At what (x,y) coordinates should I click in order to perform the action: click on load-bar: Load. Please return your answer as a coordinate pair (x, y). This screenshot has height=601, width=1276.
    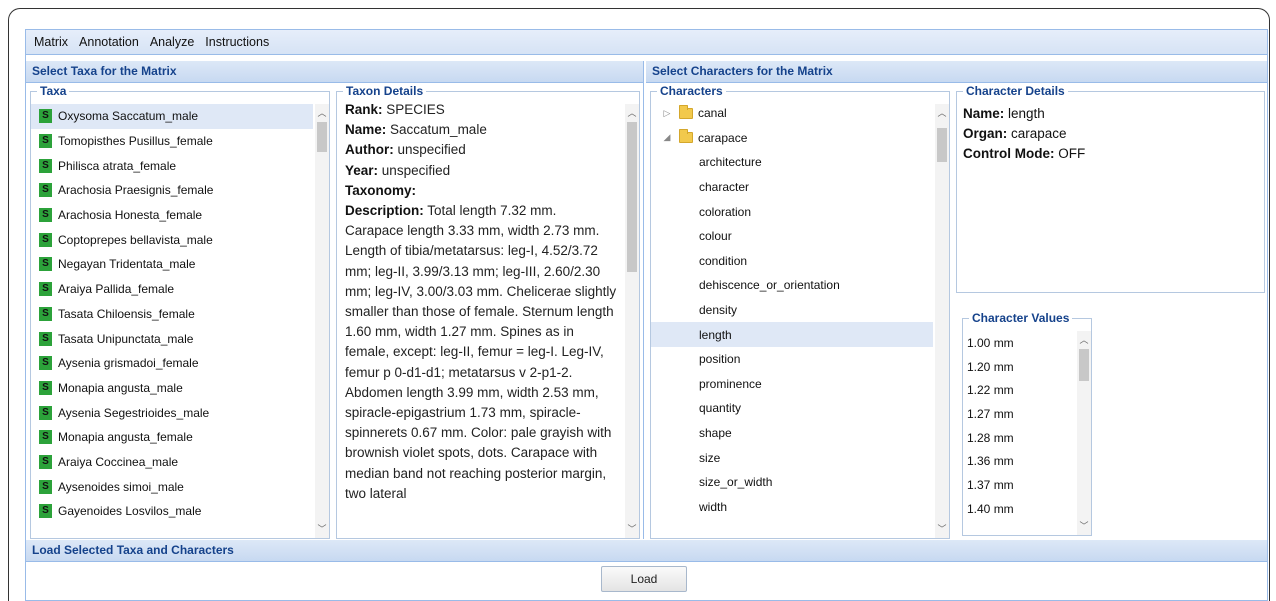
    Looking at the image, I should click on (646, 581).